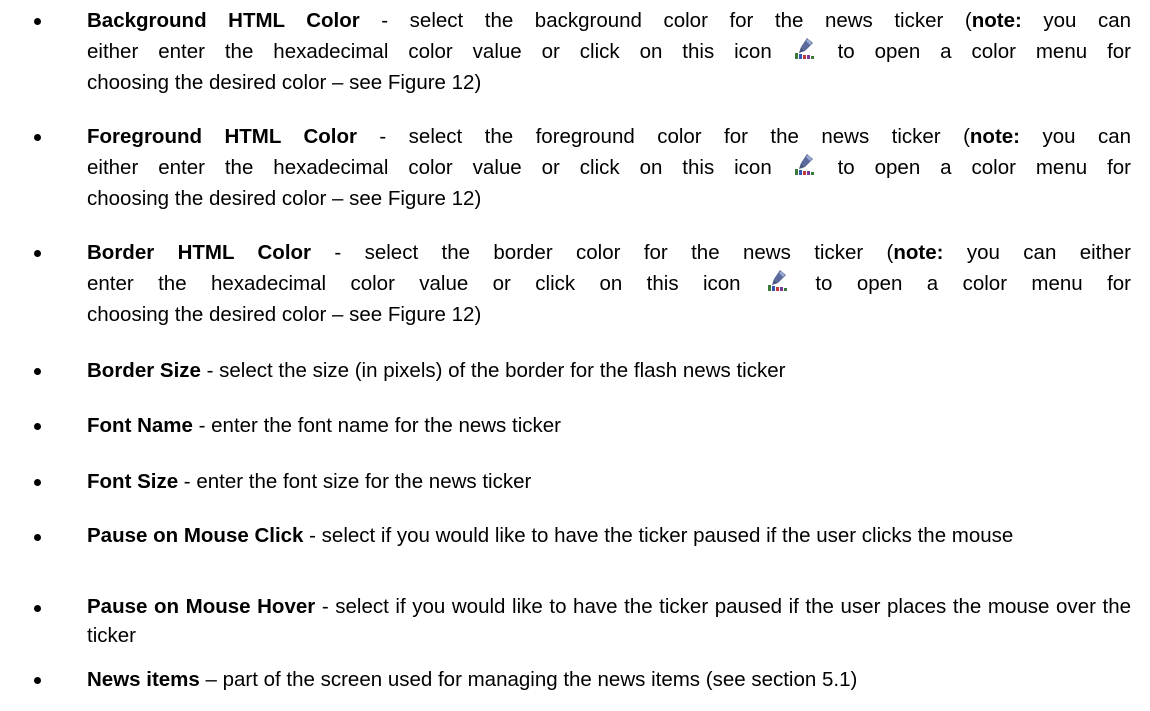 This screenshot has width=1150, height=711. Describe the element at coordinates (143, 679) in the screenshot. I see `term-label: News items` at that location.